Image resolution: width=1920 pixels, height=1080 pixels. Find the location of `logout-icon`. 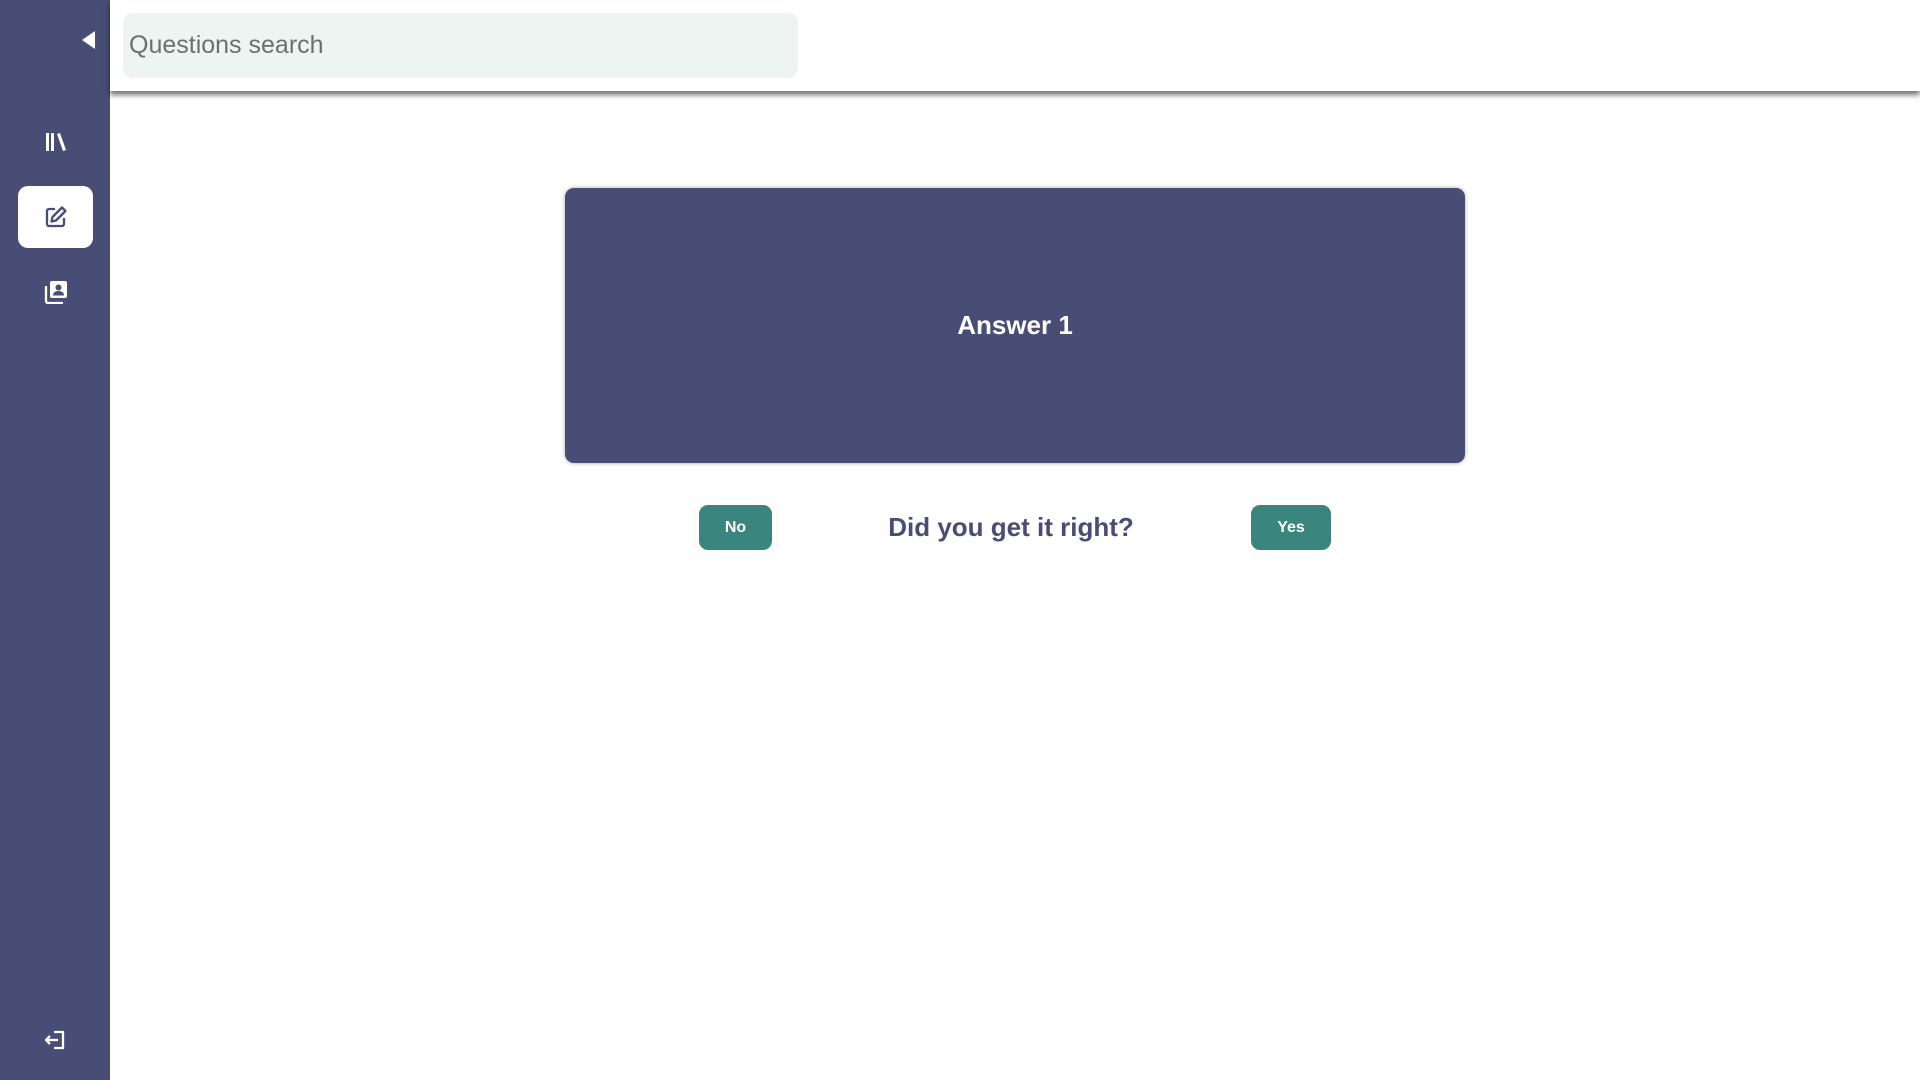

logout-icon is located at coordinates (54, 1040).